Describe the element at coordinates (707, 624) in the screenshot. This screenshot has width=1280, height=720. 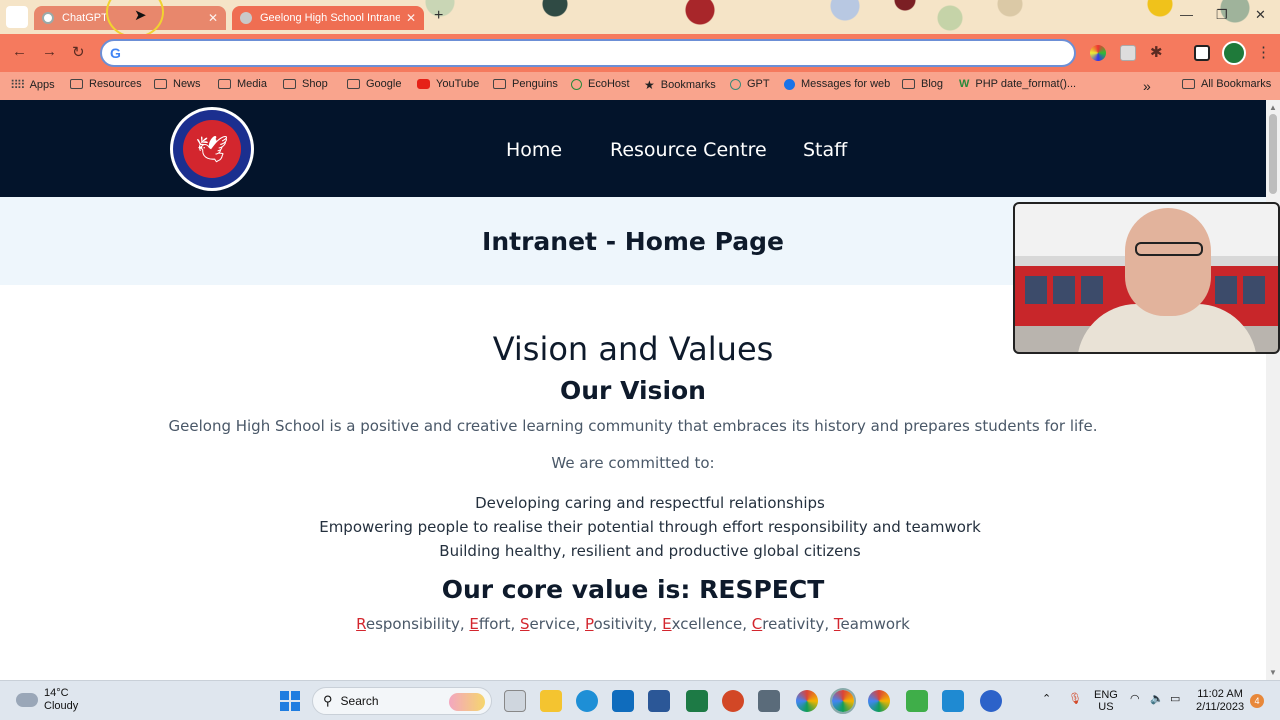
I see `value-rest: xcellence` at that location.